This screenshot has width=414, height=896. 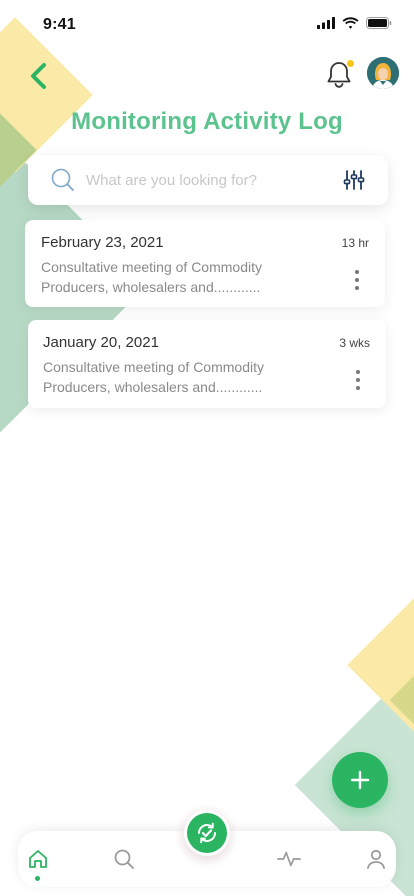 I want to click on activity-time-ago: 3 wks, so click(x=354, y=343).